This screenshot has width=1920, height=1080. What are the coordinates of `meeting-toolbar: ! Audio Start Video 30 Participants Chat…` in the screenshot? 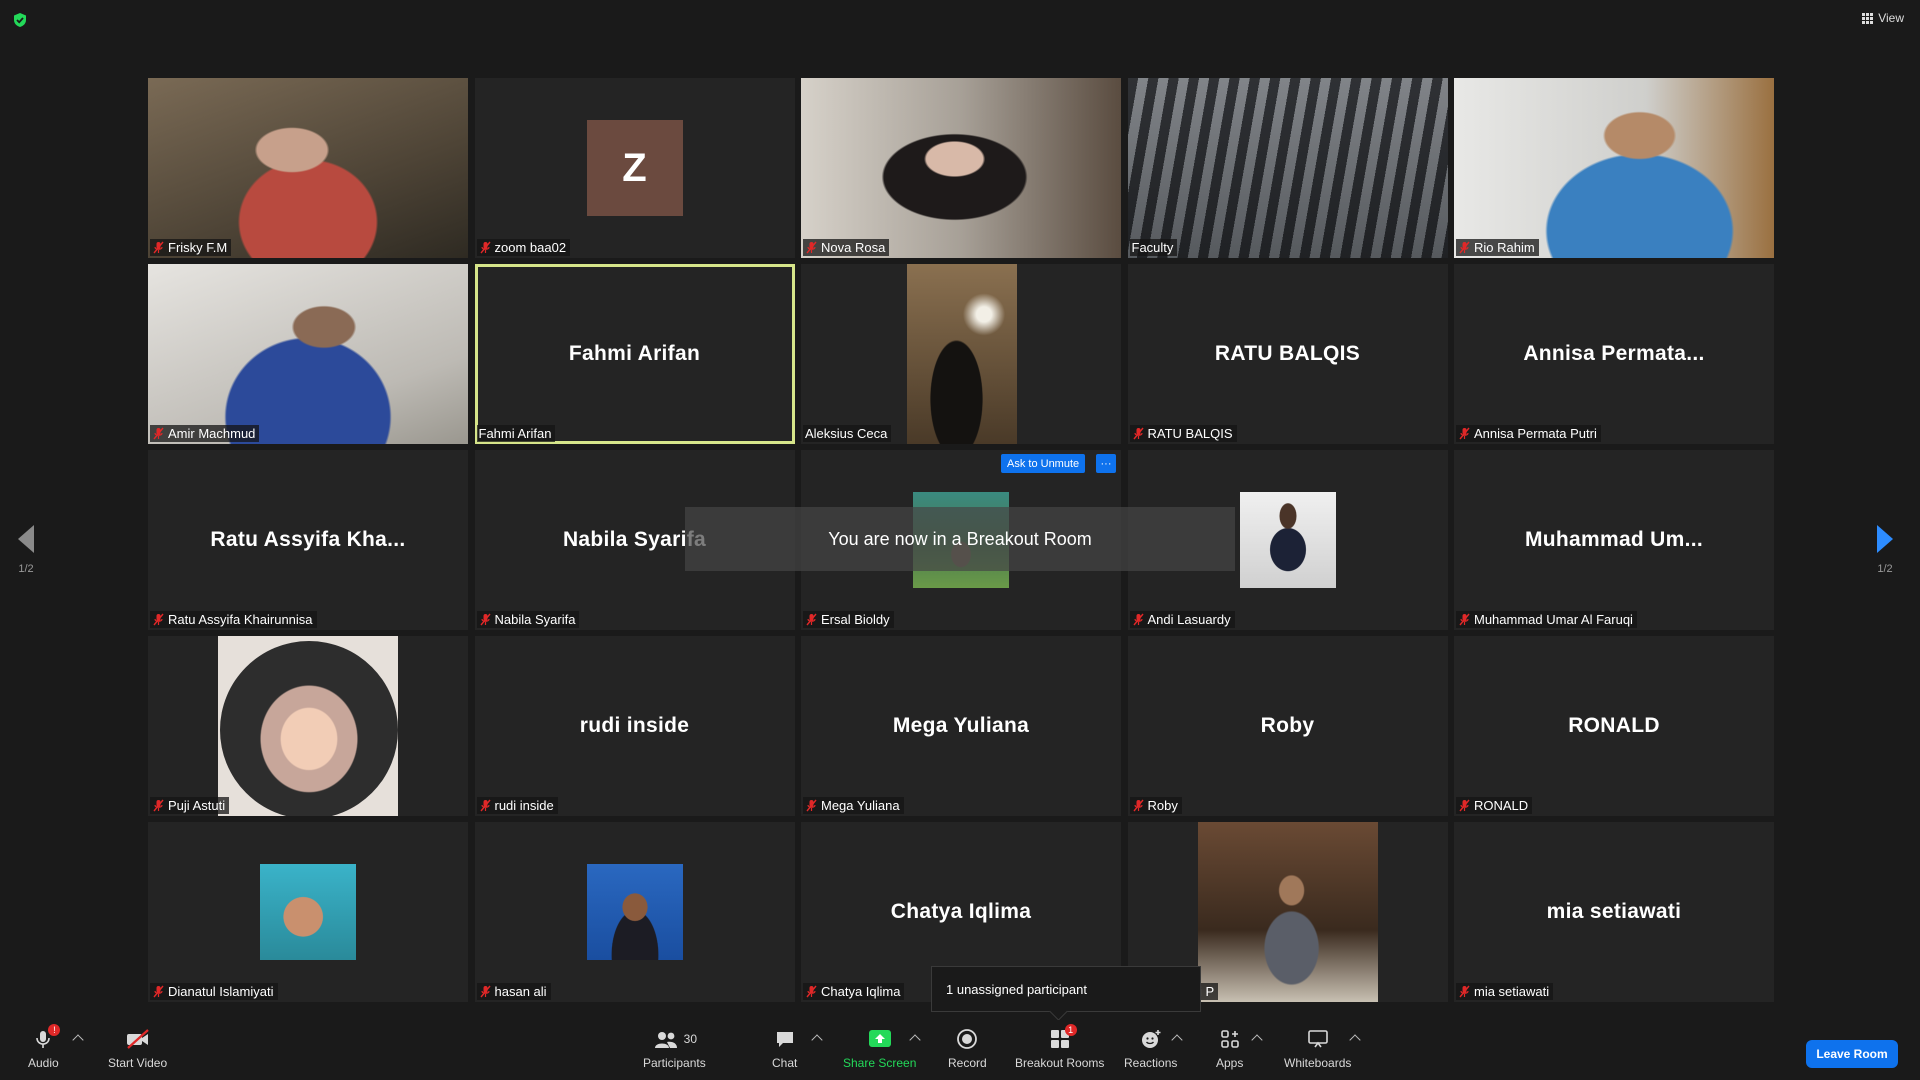 It's located at (960, 1050).